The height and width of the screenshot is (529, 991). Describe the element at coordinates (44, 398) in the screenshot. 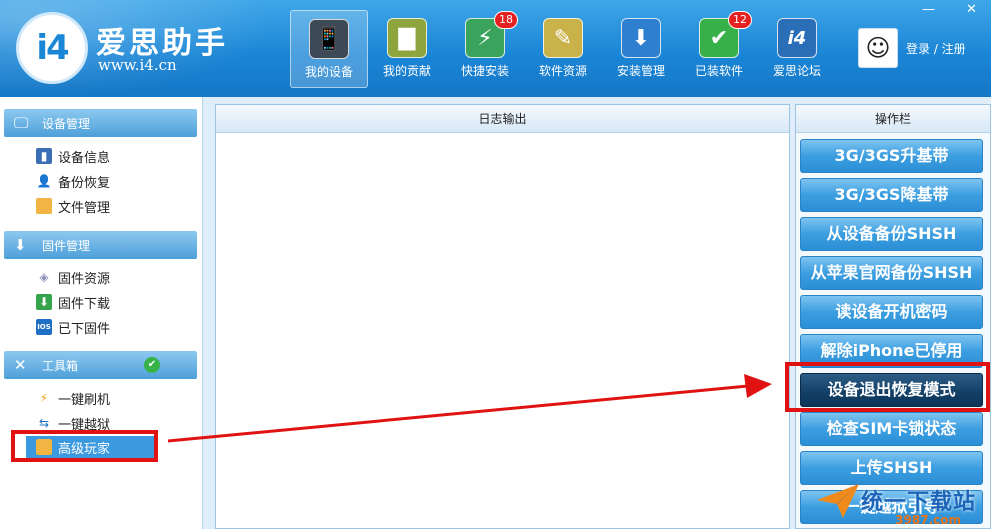

I see `lightning-icon: ⚡` at that location.